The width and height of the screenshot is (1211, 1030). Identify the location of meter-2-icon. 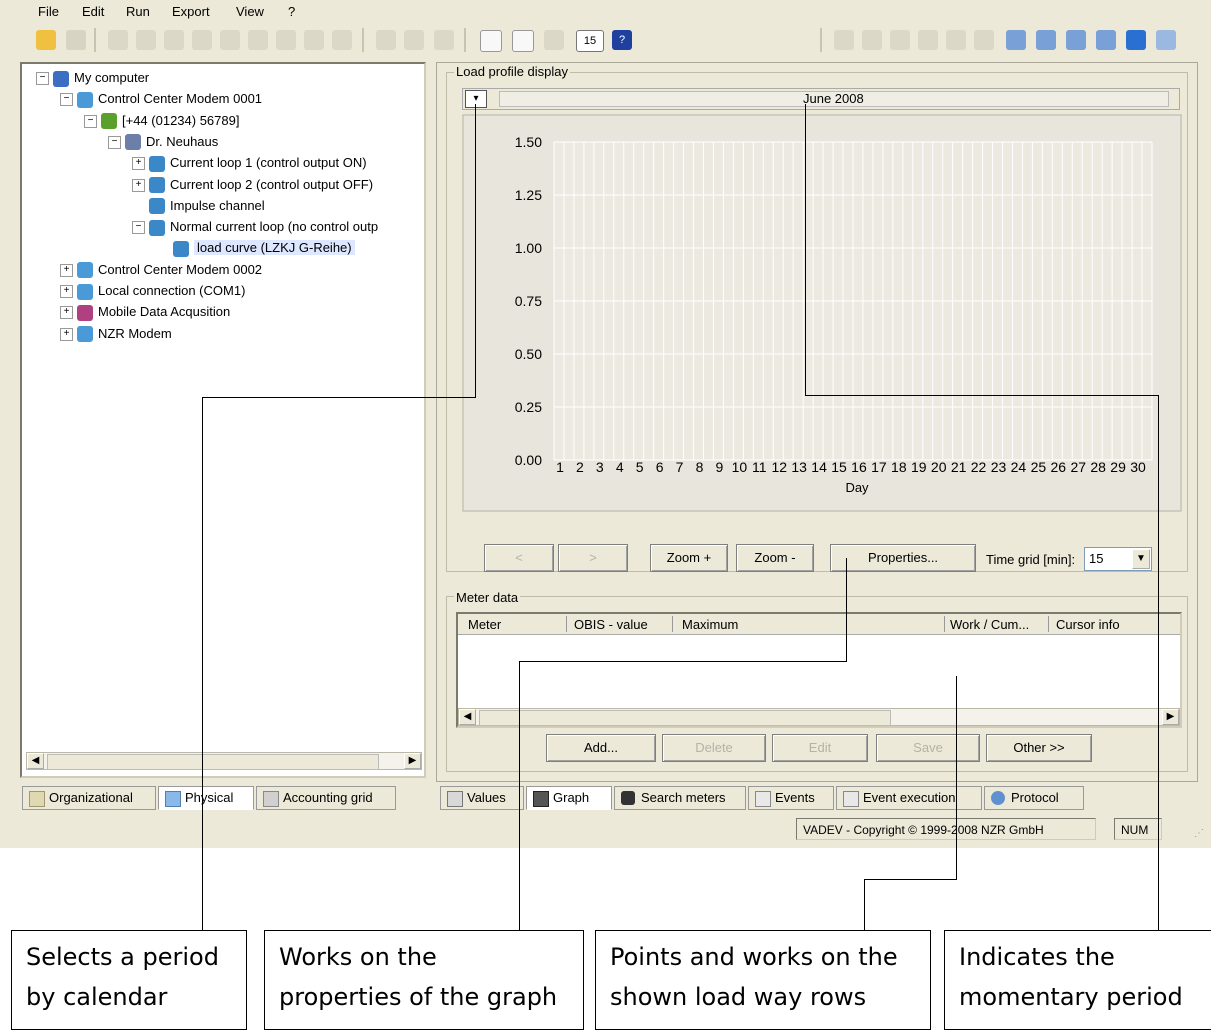
(1046, 40).